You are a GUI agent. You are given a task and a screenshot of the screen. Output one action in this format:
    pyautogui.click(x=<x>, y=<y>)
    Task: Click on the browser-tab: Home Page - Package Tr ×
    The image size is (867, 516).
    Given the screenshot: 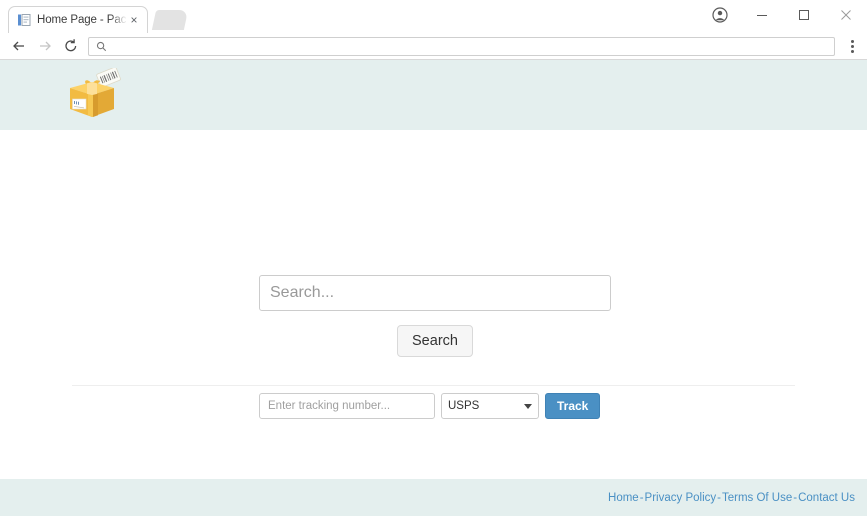 What is the action you would take?
    pyautogui.click(x=78, y=19)
    